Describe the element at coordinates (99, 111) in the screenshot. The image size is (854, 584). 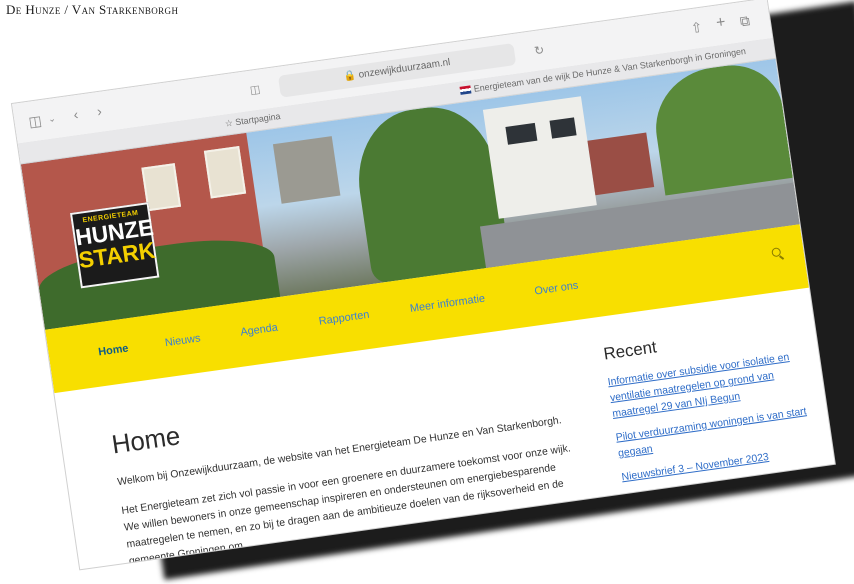
I see `forward-icon: ›` at that location.